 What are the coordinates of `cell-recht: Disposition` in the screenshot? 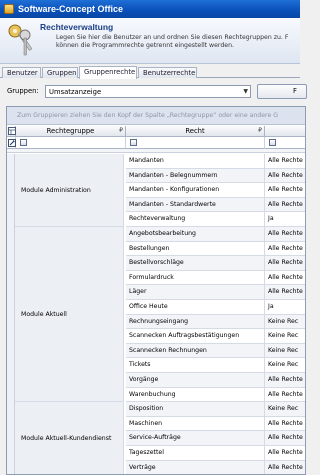 It's located at (195, 409).